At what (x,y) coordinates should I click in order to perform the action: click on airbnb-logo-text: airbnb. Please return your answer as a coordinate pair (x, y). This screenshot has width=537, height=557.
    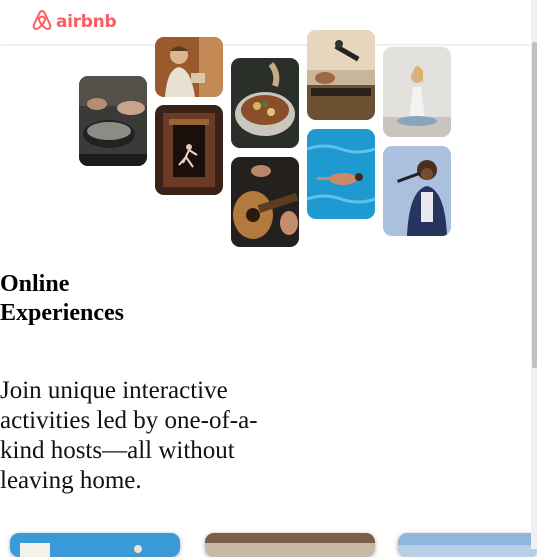
    Looking at the image, I should click on (86, 22).